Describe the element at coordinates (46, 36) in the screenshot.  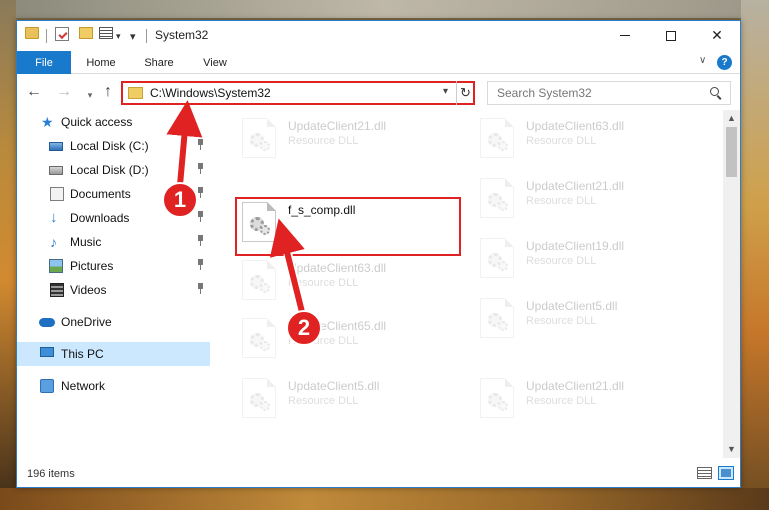
I see `toolbar-separator` at that location.